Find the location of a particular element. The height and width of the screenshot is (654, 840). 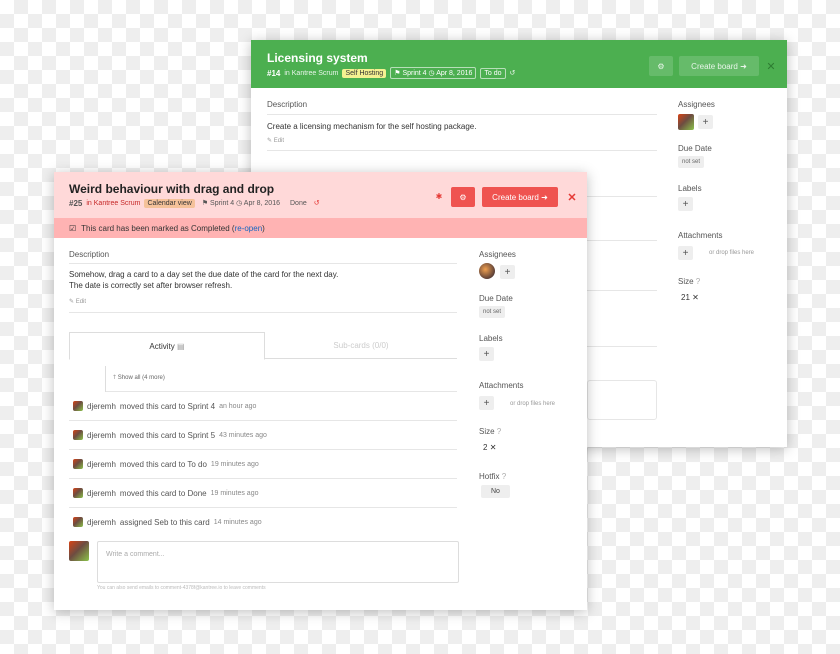

arrow-up-icon: 🡑 is located at coordinates (115, 378).